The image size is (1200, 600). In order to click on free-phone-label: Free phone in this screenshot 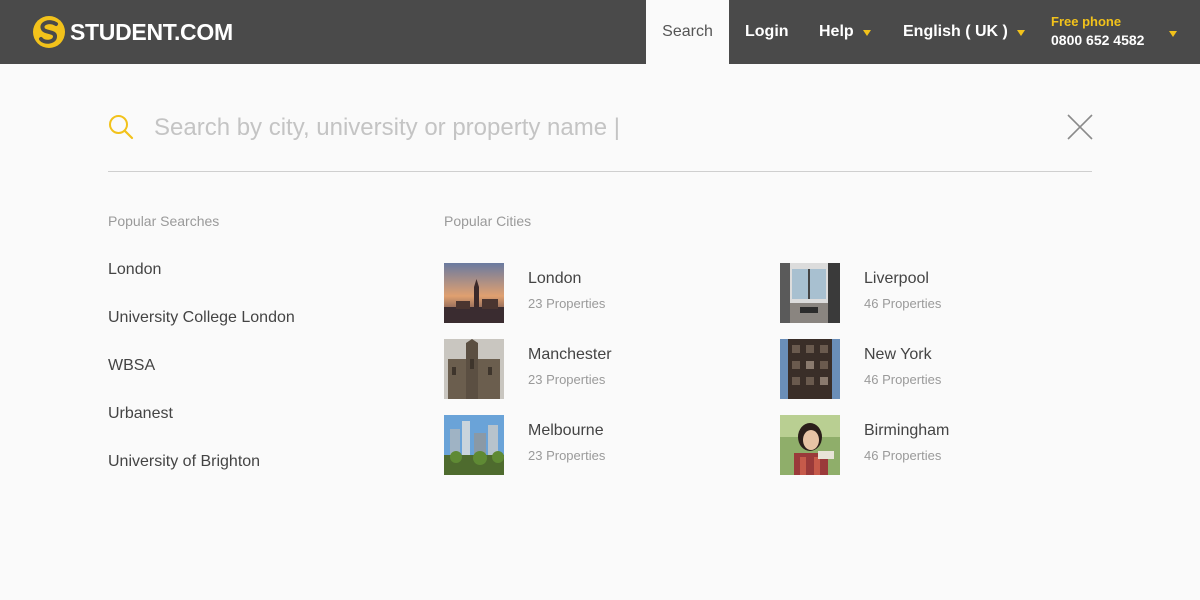, I will do `click(1086, 21)`.